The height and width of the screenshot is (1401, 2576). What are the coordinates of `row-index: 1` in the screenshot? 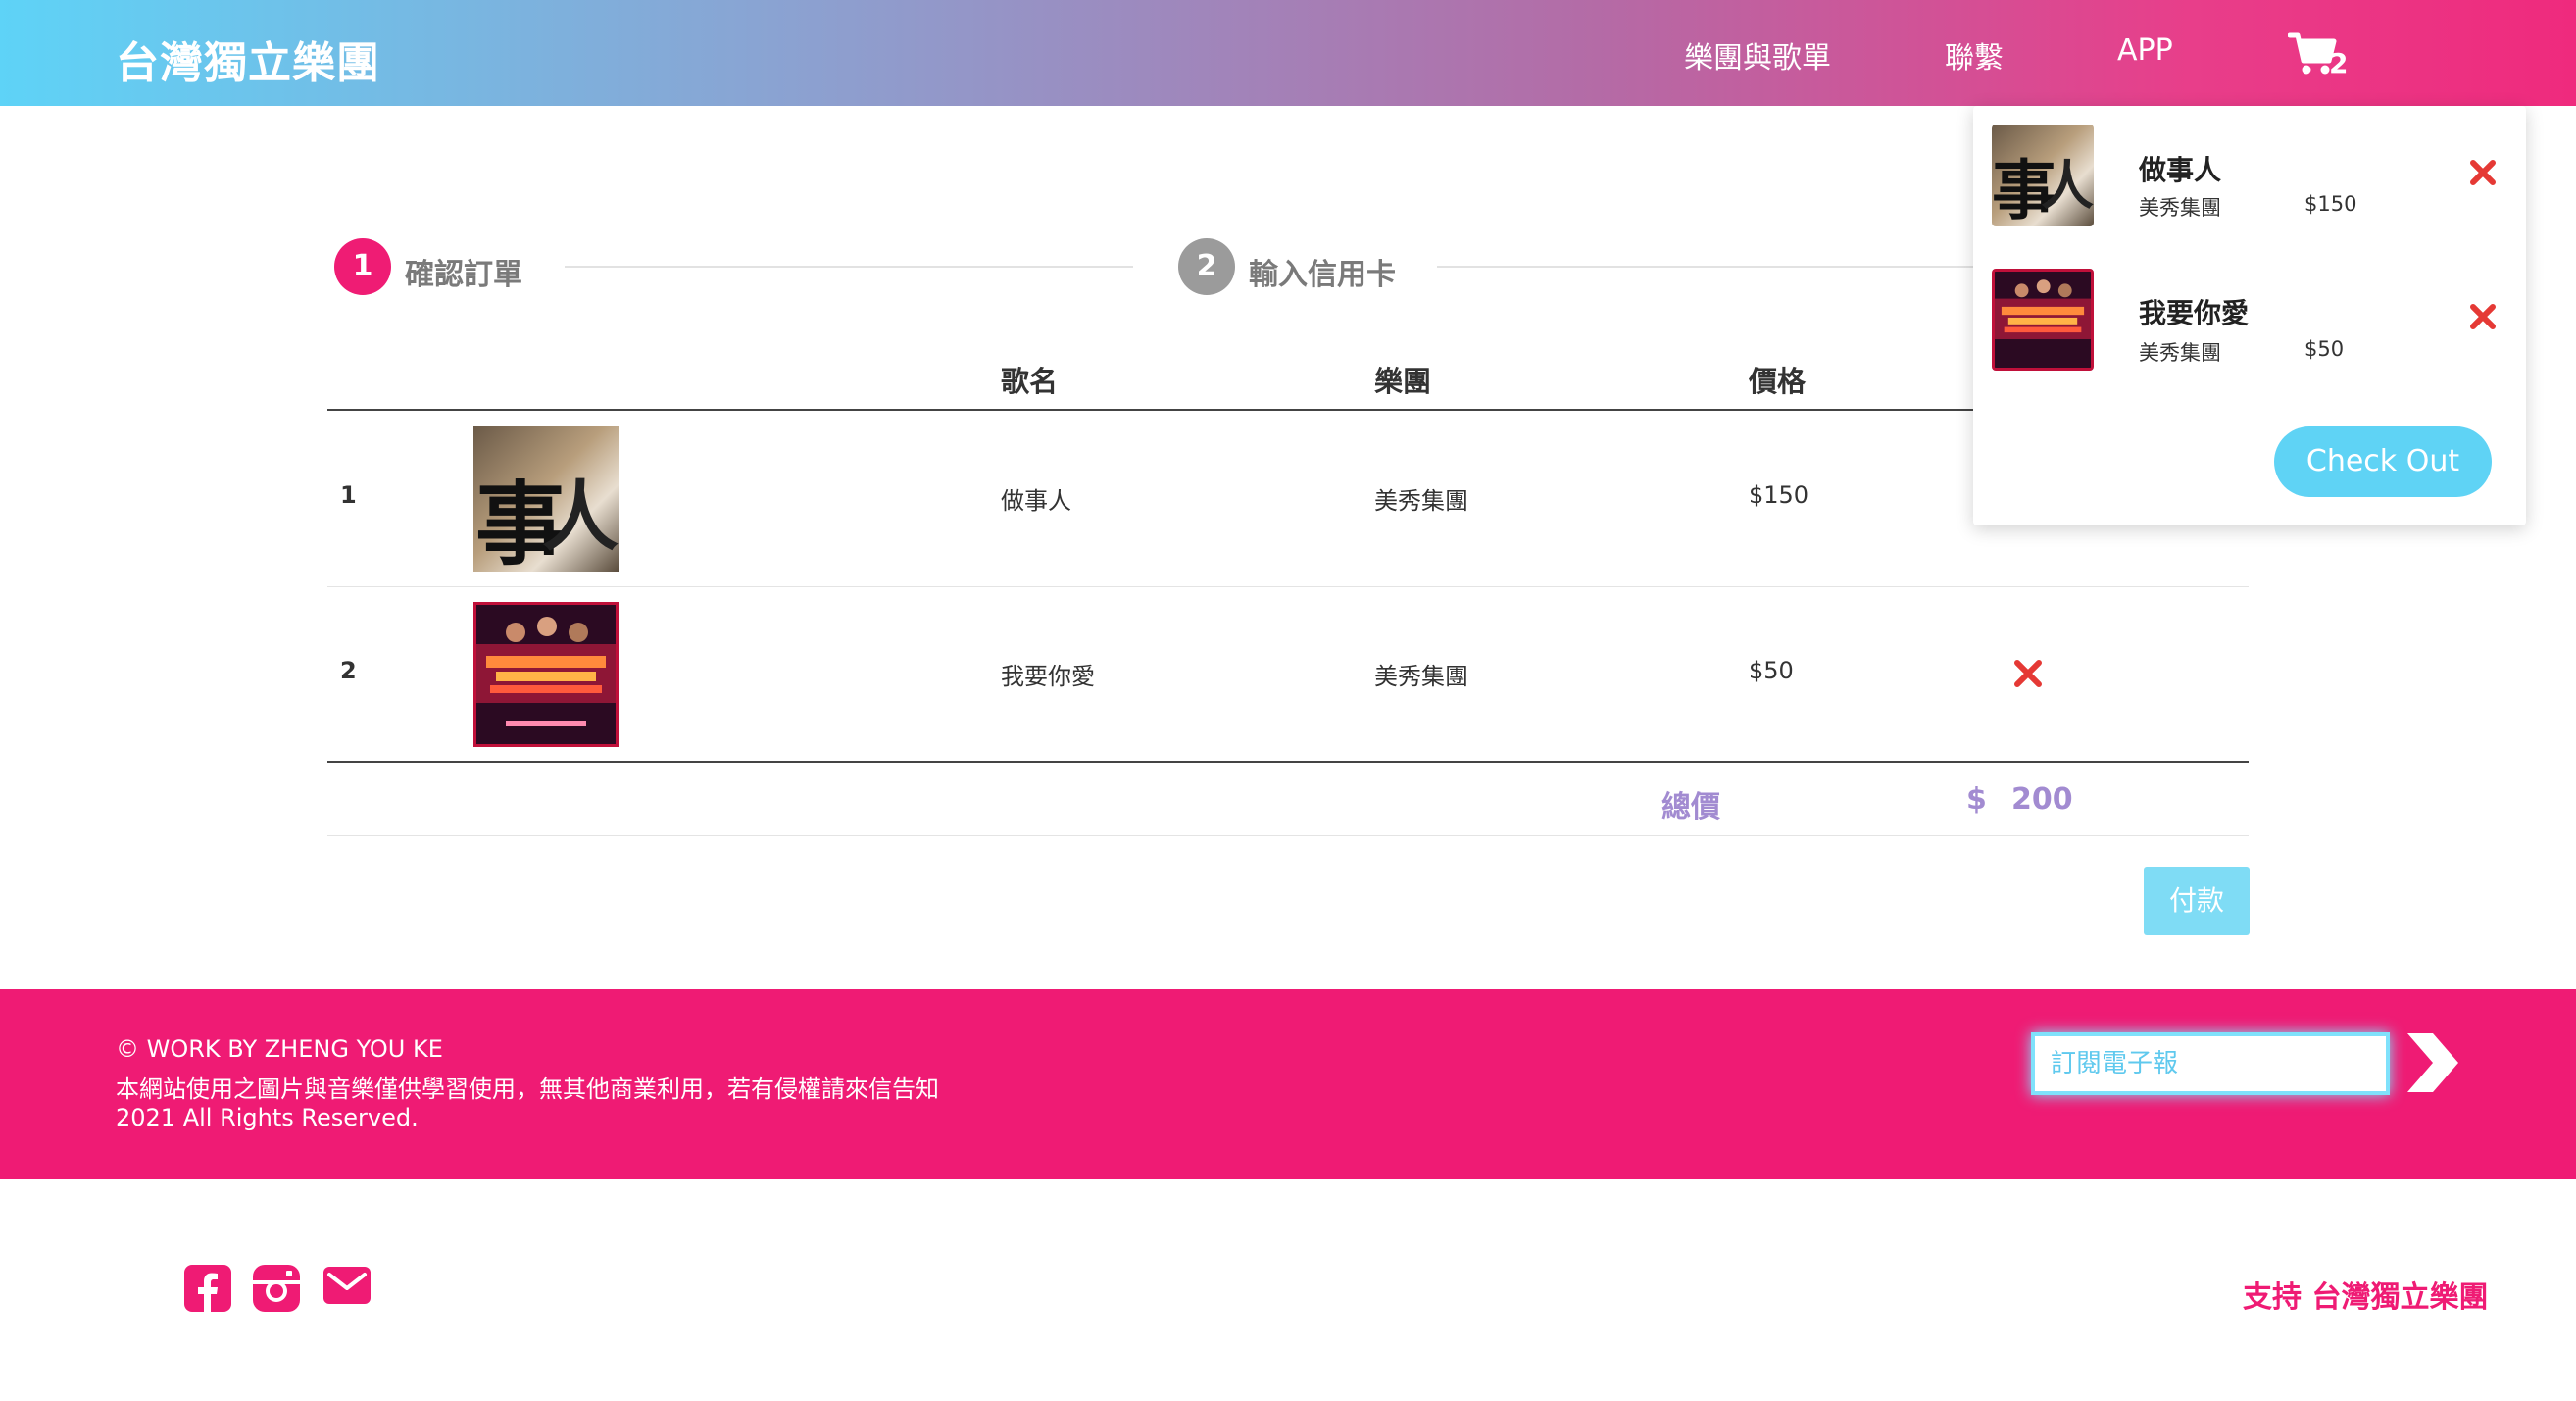 It's located at (348, 495).